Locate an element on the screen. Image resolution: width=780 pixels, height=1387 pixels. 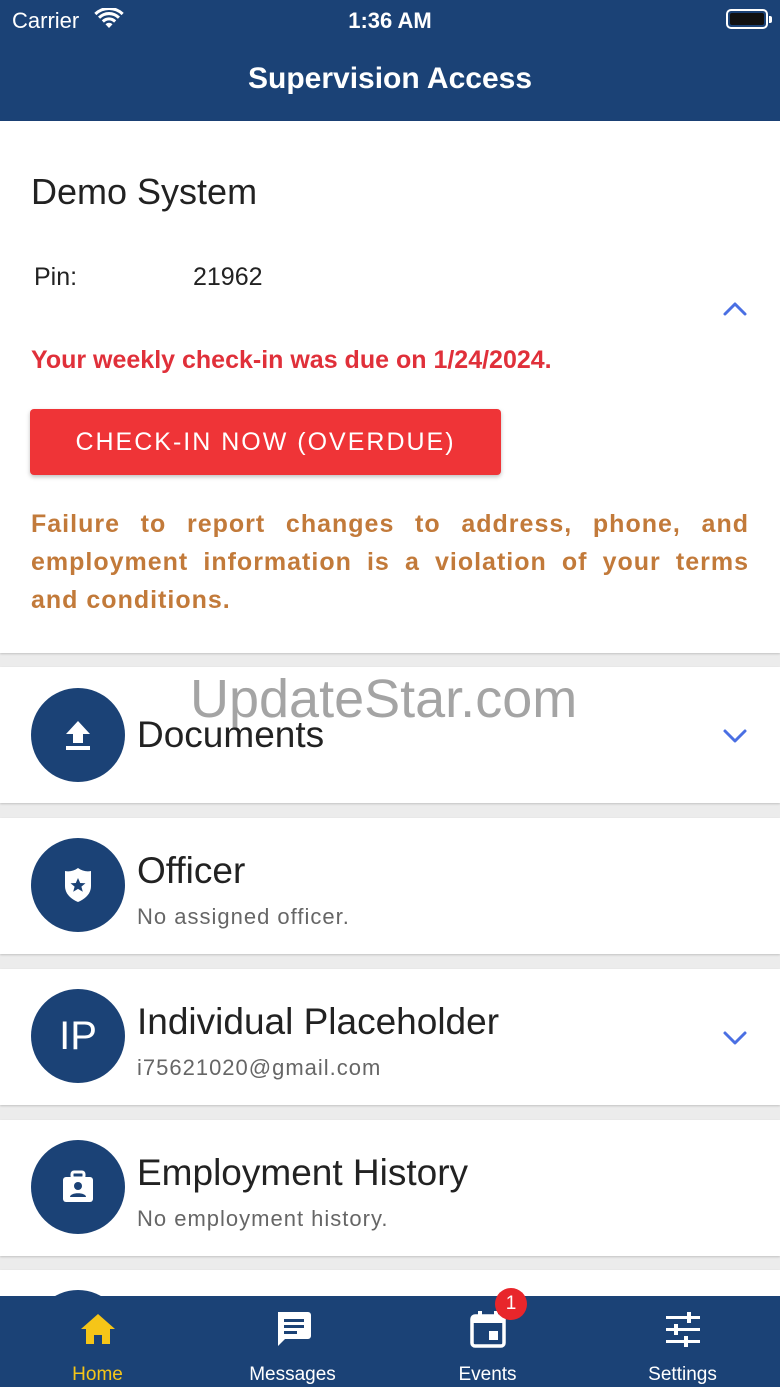
employment-subtitle: No employment history. is located at coordinates (263, 1218).